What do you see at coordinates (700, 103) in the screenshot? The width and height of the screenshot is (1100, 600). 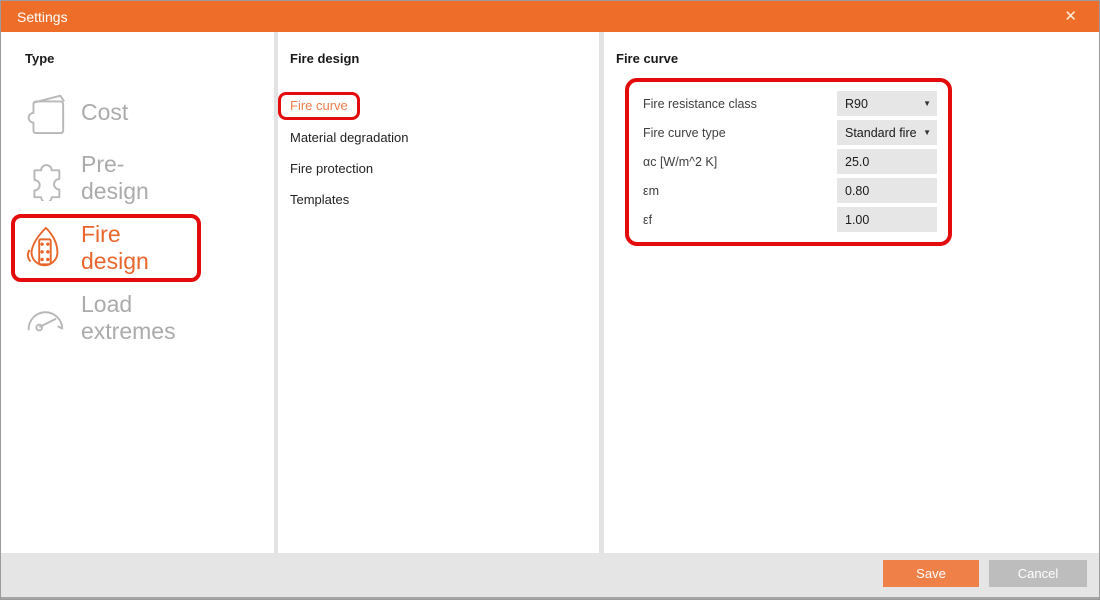 I see `field-label-fire-resistance-class: Fire resistance class` at bounding box center [700, 103].